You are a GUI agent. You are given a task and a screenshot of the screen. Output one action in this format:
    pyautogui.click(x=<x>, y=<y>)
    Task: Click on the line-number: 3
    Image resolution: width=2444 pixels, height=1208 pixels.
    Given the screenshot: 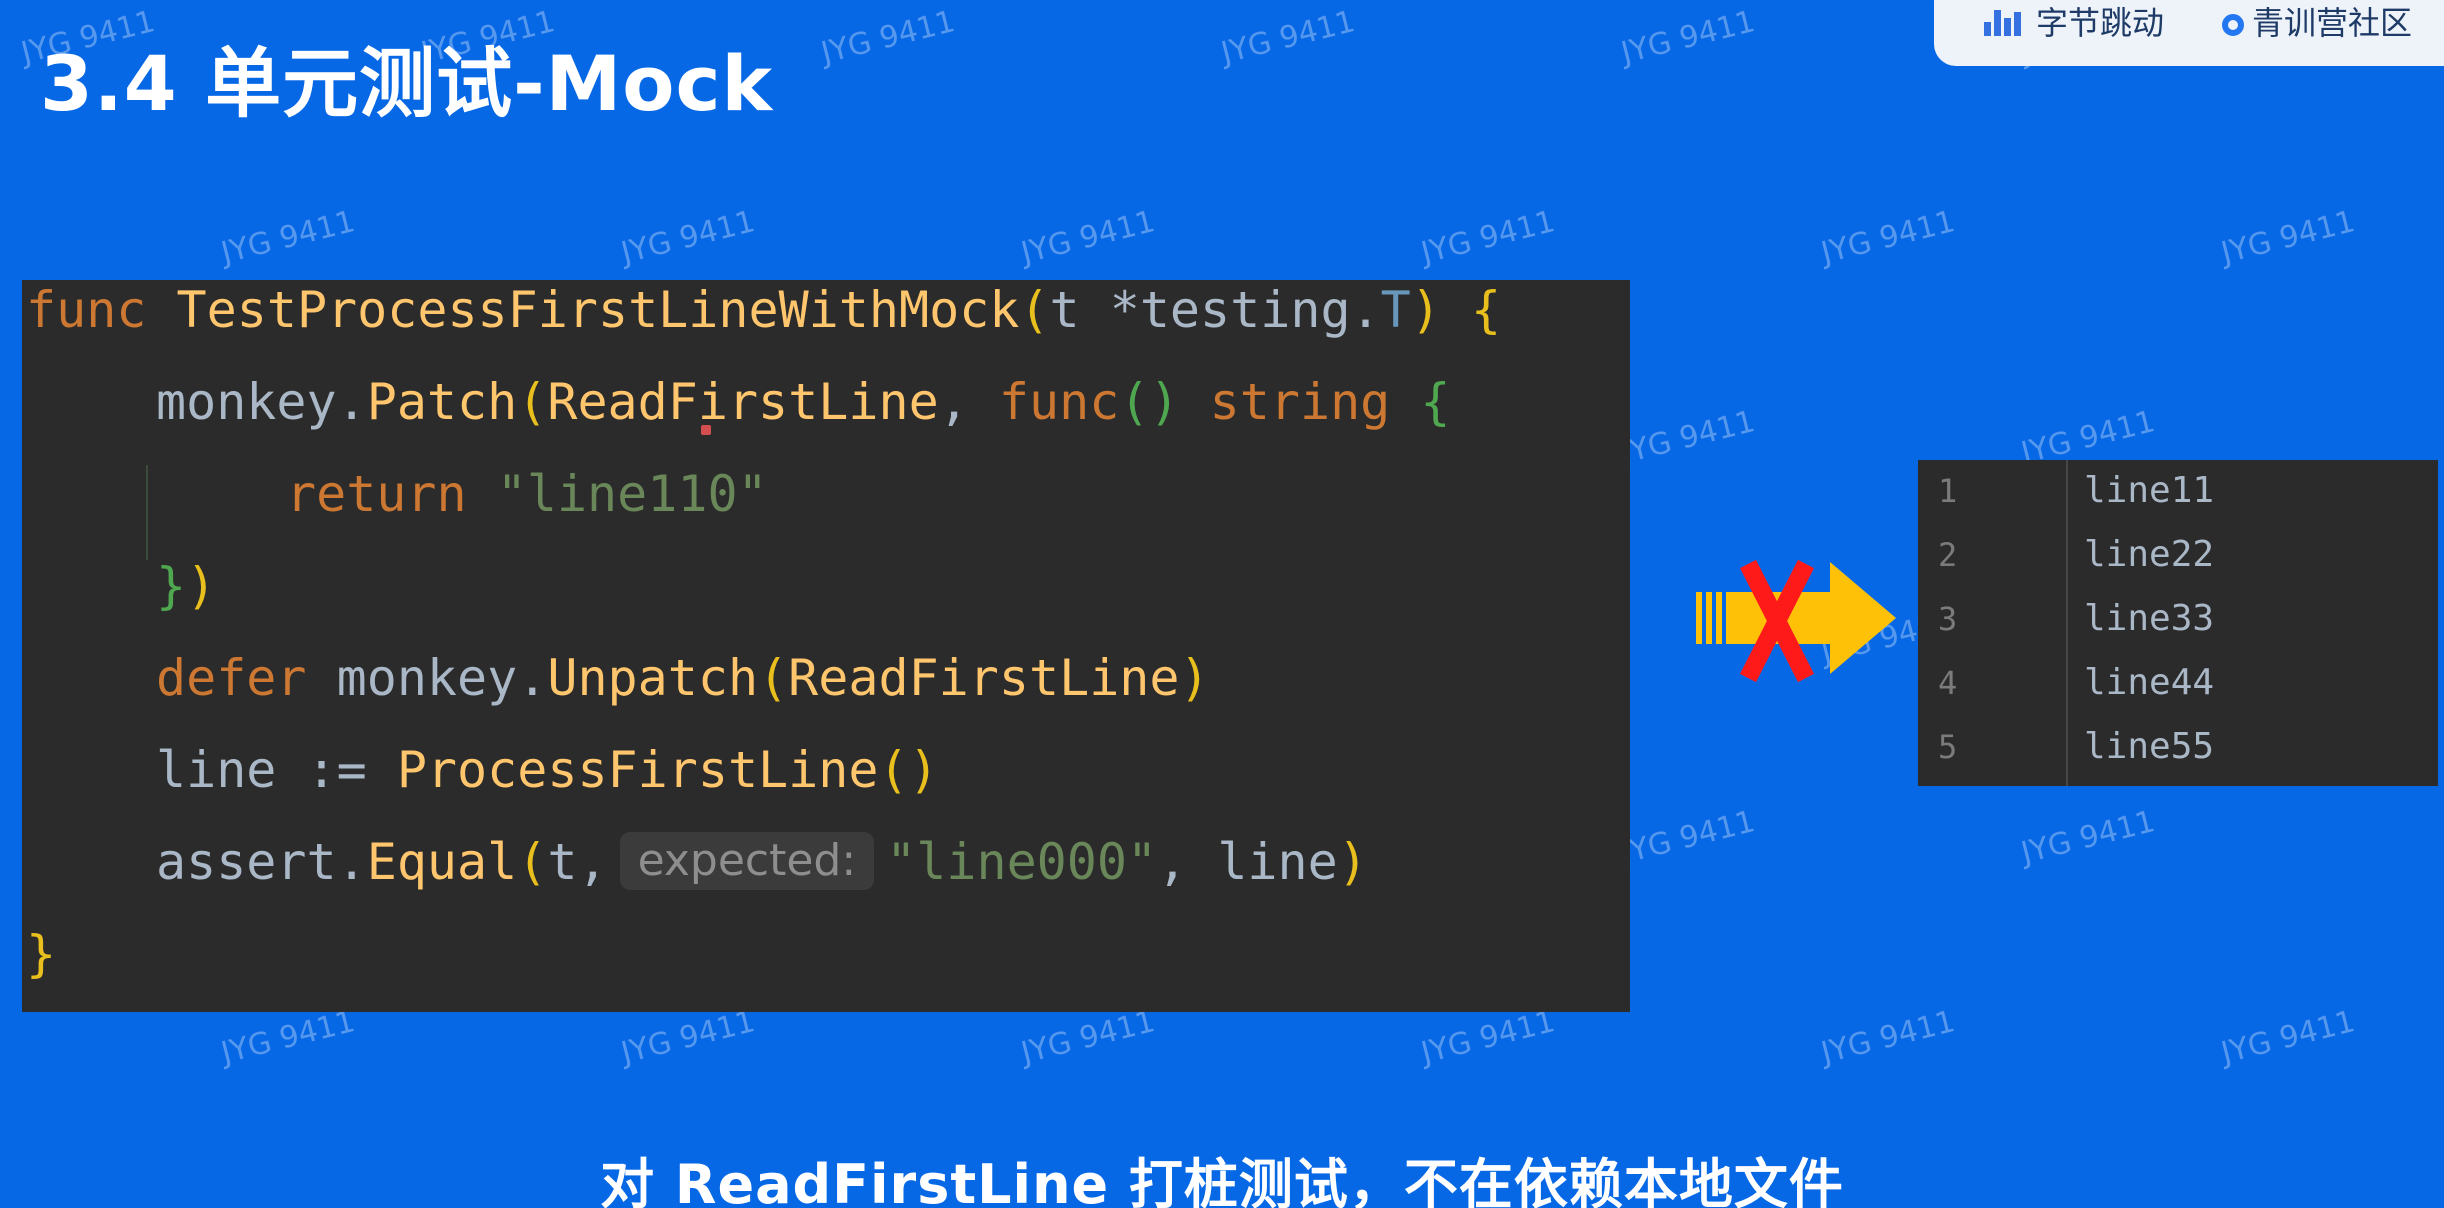 What is the action you would take?
    pyautogui.click(x=1948, y=619)
    